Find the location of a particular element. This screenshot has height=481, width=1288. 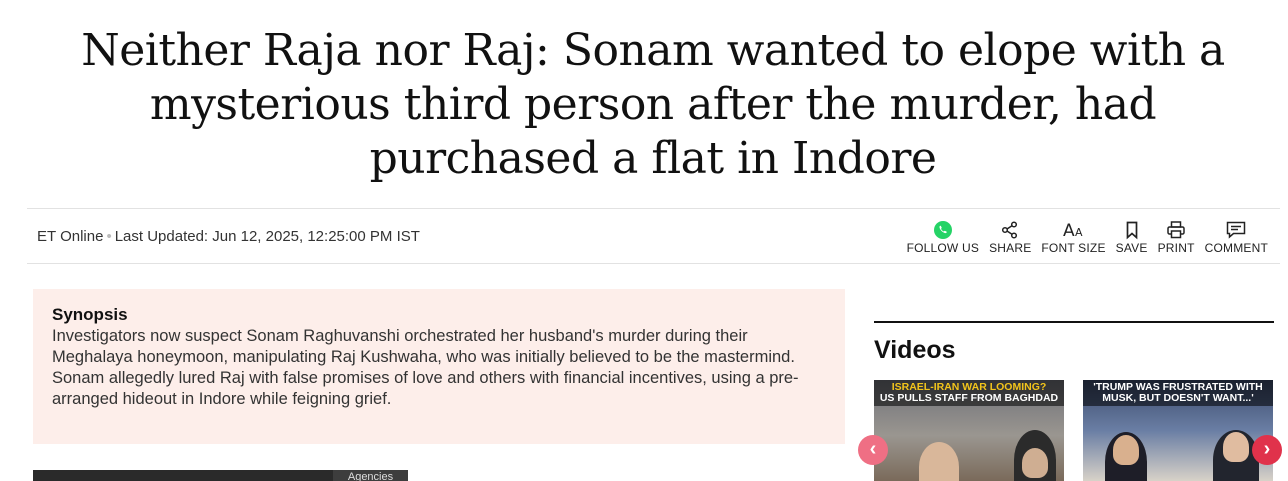

font-size-label: FONT SIZE is located at coordinates (1073, 248).